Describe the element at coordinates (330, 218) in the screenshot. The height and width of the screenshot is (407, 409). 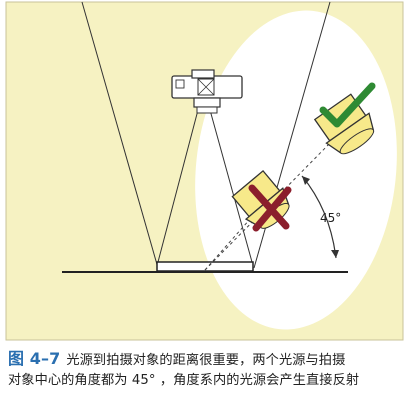
I see `angle-label: 45°` at that location.